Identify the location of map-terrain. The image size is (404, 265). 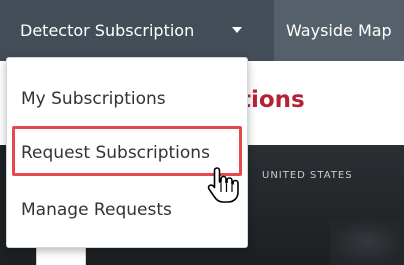
(367, 242).